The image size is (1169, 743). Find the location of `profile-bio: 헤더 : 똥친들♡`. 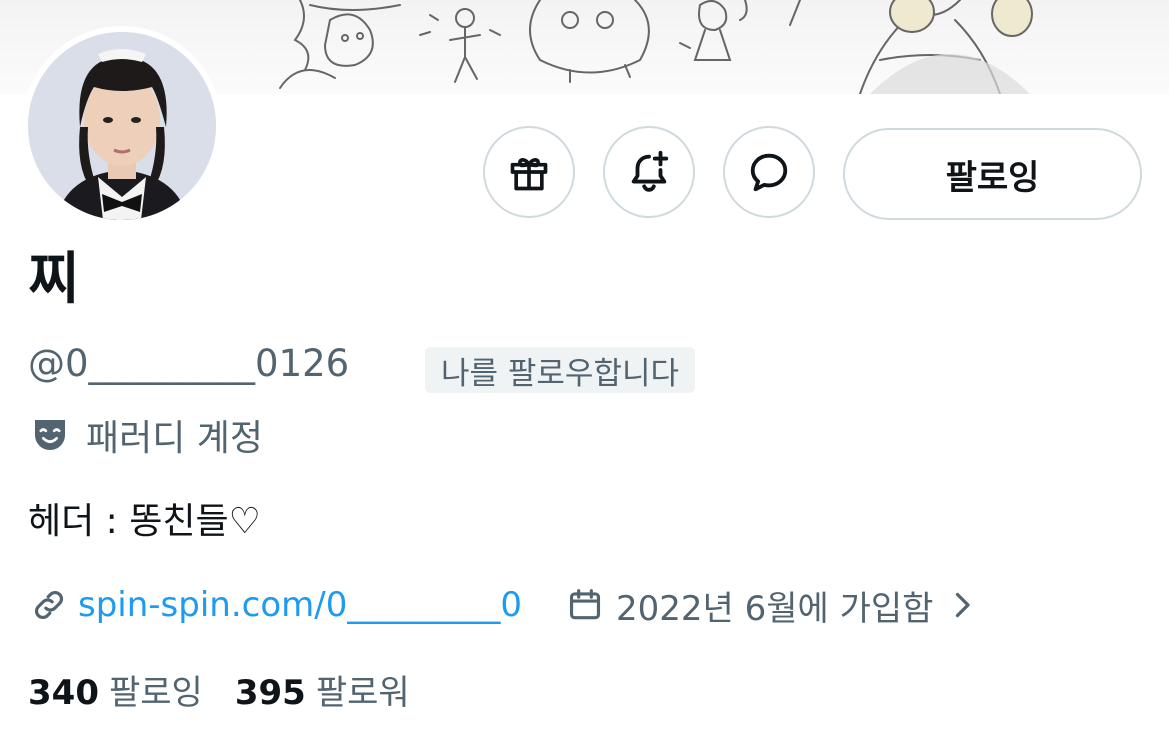

profile-bio: 헤더 : 똥친들♡ is located at coordinates (144, 521).